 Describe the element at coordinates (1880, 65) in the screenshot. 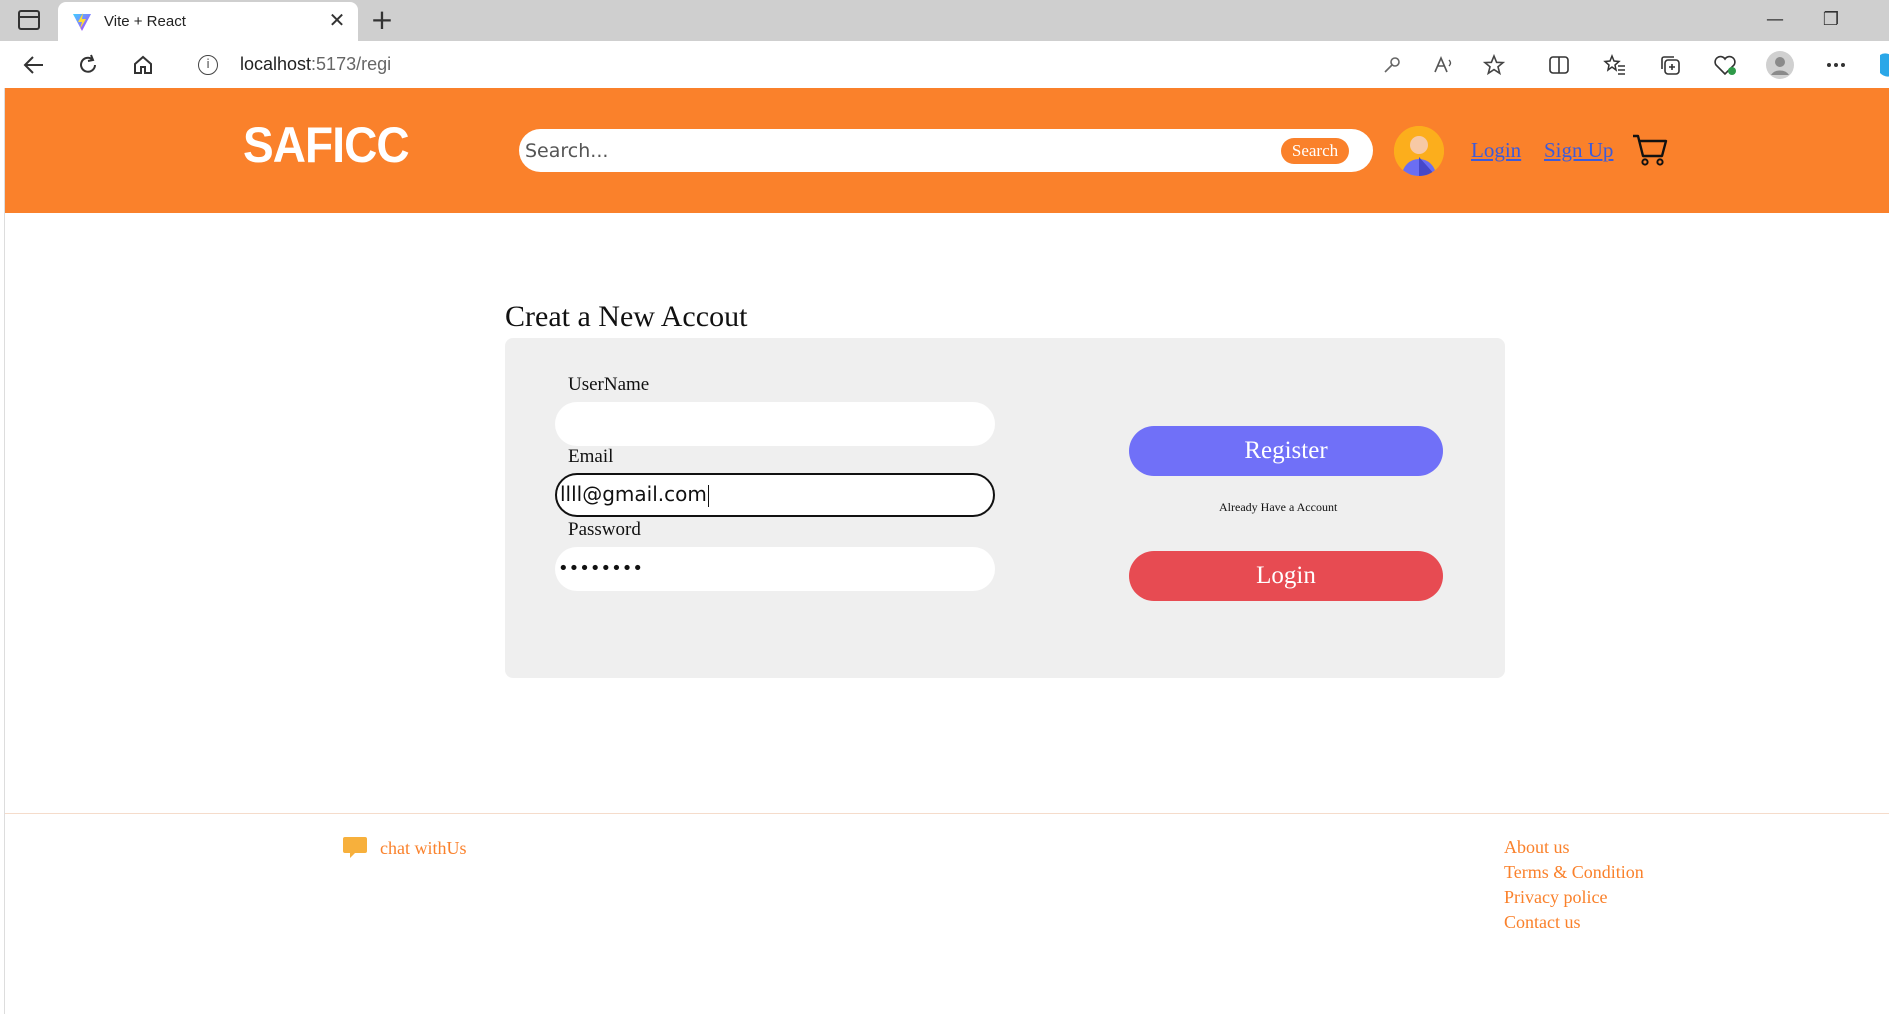

I see `copilot-icon` at that location.